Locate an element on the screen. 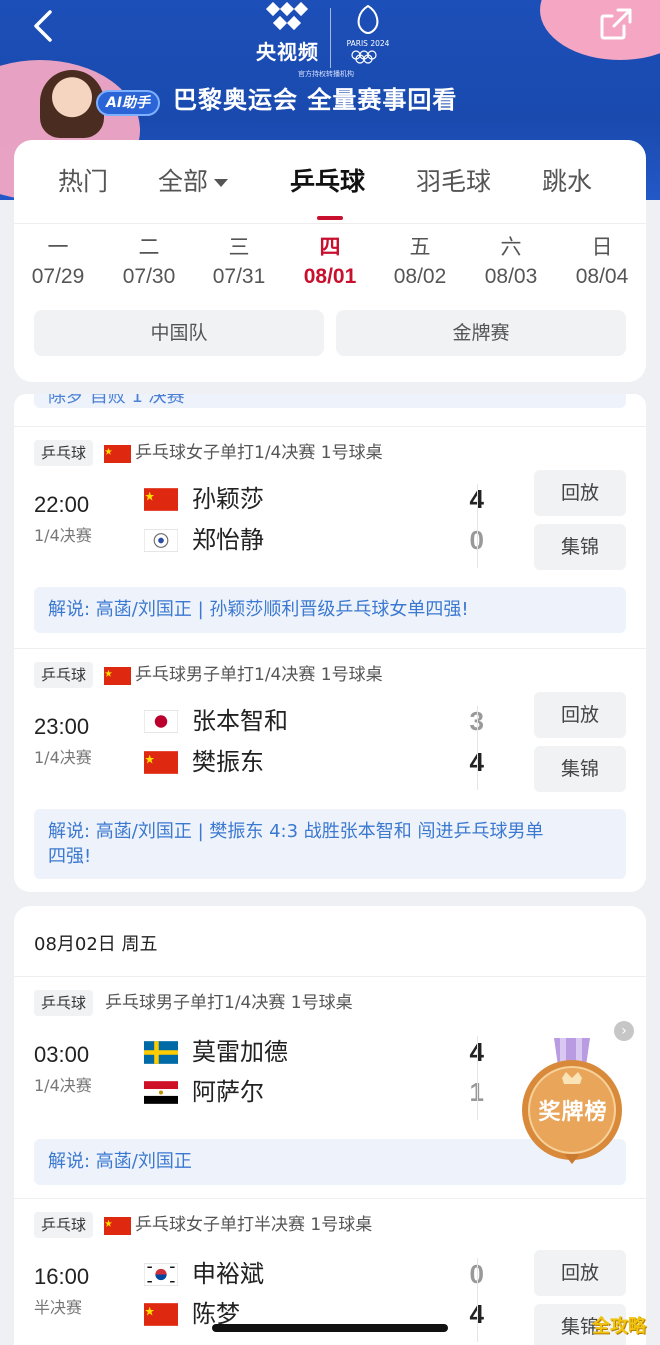 The height and width of the screenshot is (1345, 660). chevron-left-icon is located at coordinates (43, 26).